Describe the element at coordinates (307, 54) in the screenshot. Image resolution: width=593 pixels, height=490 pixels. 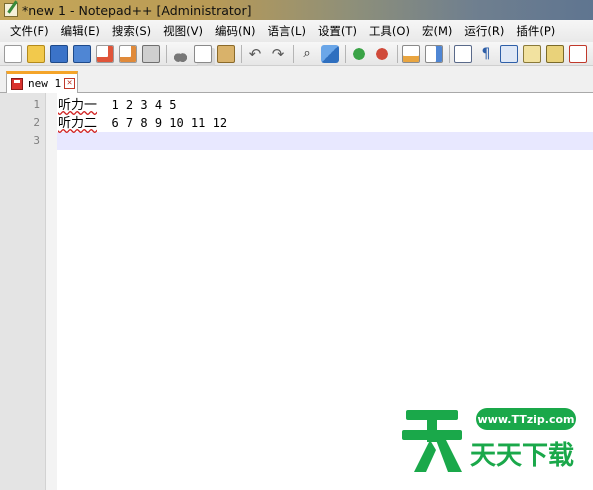
I see `find-icon: ⌕` at that location.